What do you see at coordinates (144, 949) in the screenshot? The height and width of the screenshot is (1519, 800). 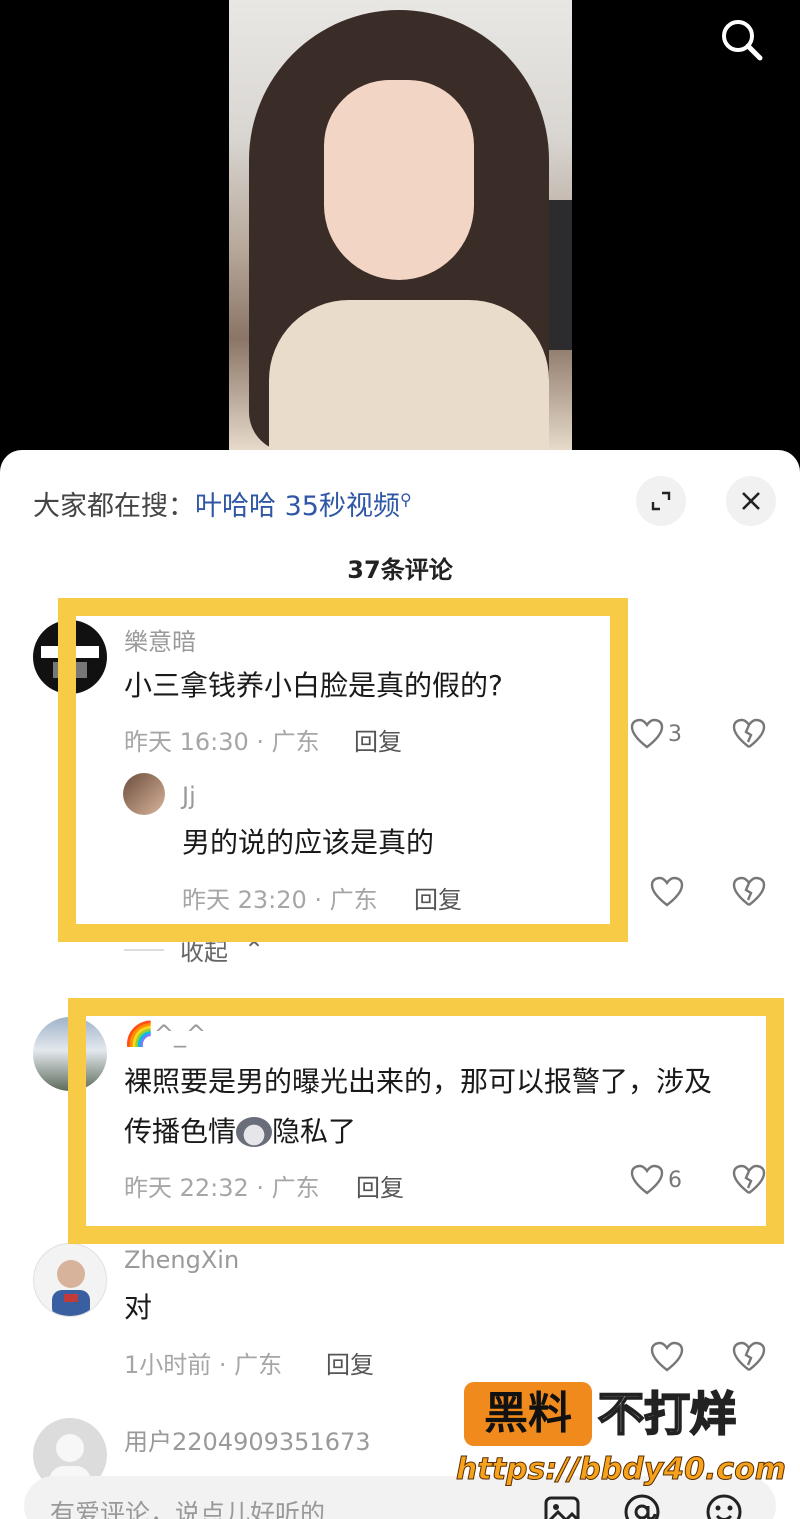 I see `divider-line` at bounding box center [144, 949].